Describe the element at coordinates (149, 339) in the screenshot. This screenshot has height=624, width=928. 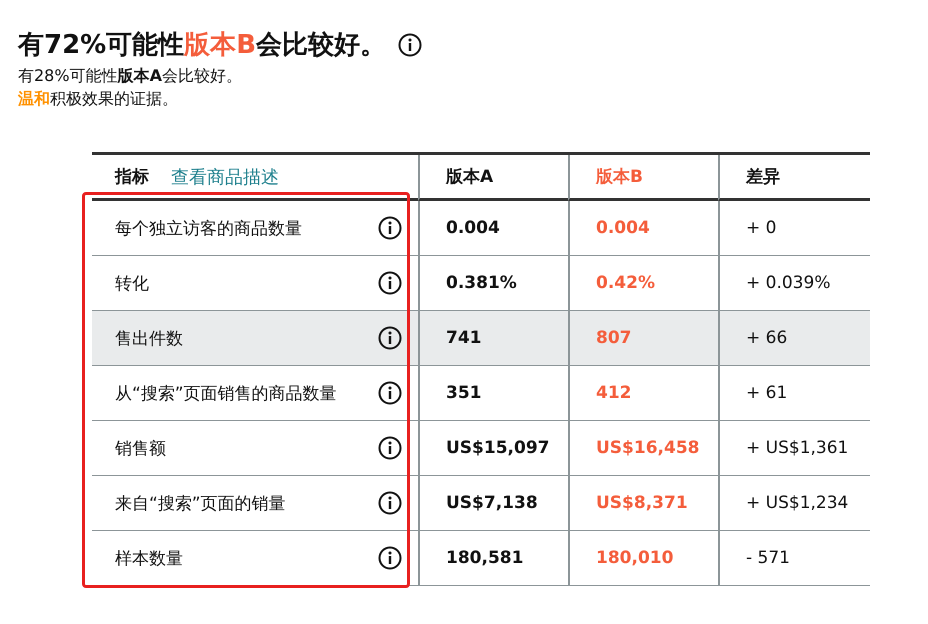
I see `metric-label: 售出件数` at that location.